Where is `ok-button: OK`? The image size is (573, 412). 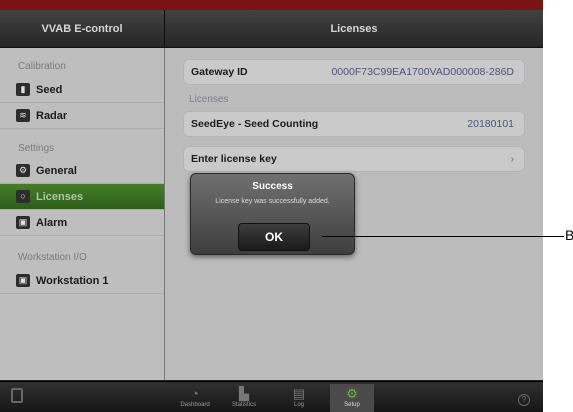 ok-button: OK is located at coordinates (274, 237).